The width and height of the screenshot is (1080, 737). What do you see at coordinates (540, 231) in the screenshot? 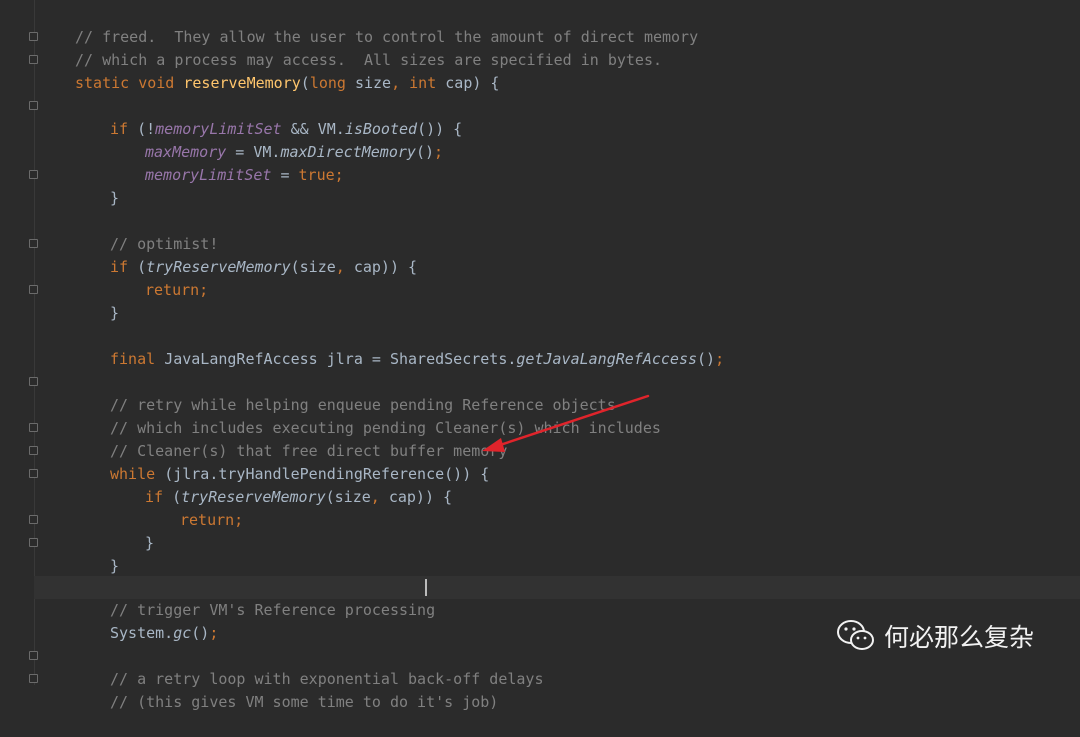
I see `code-line: // optimist!` at bounding box center [540, 231].